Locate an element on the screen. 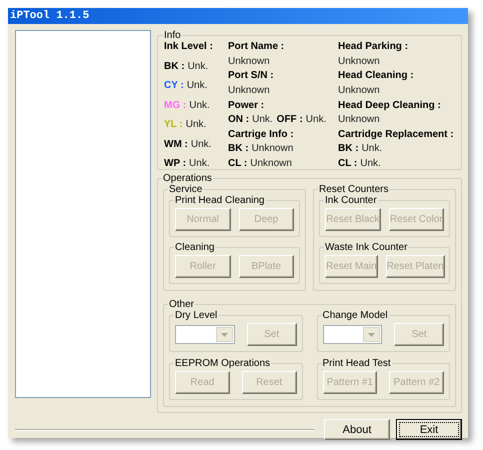 This screenshot has width=483, height=450. info-label: WM : is located at coordinates (176, 144).